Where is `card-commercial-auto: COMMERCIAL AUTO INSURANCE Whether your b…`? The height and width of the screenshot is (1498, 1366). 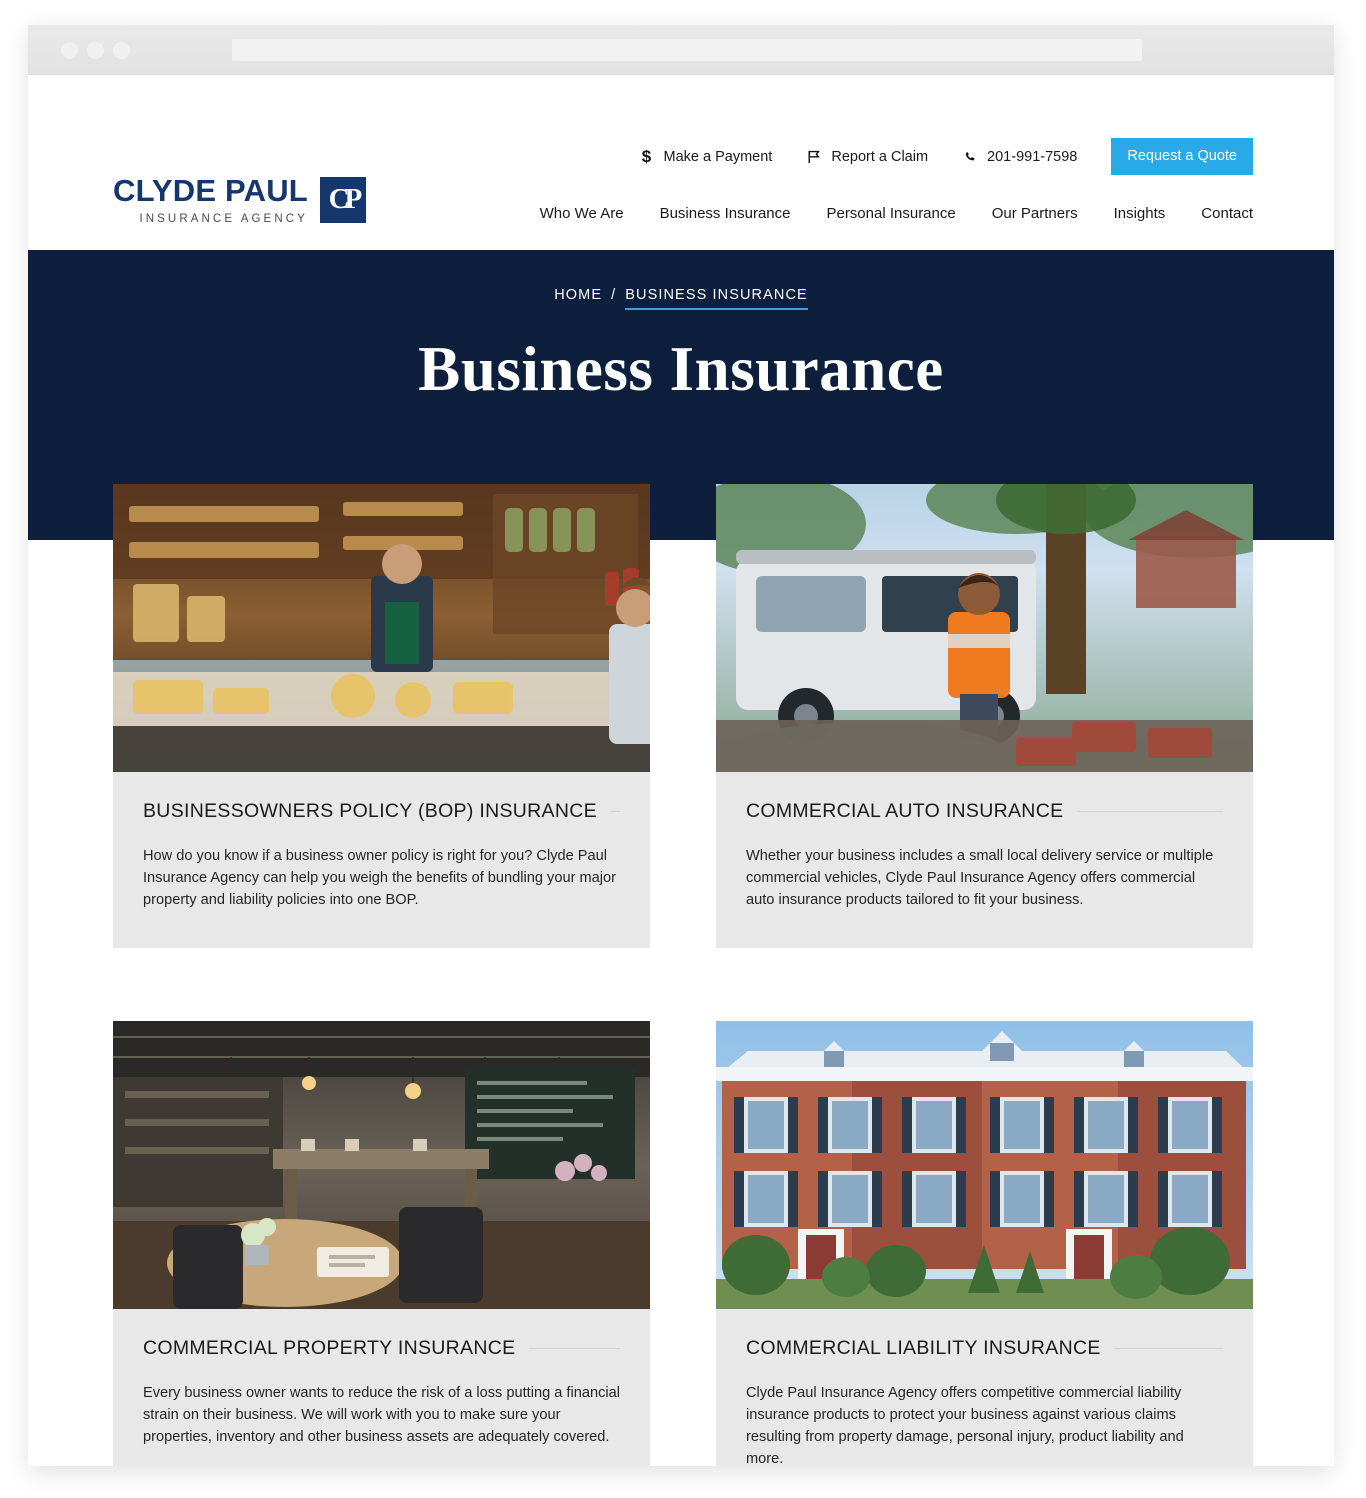 card-commercial-auto: COMMERCIAL AUTO INSURANCE Whether your b… is located at coordinates (984, 716).